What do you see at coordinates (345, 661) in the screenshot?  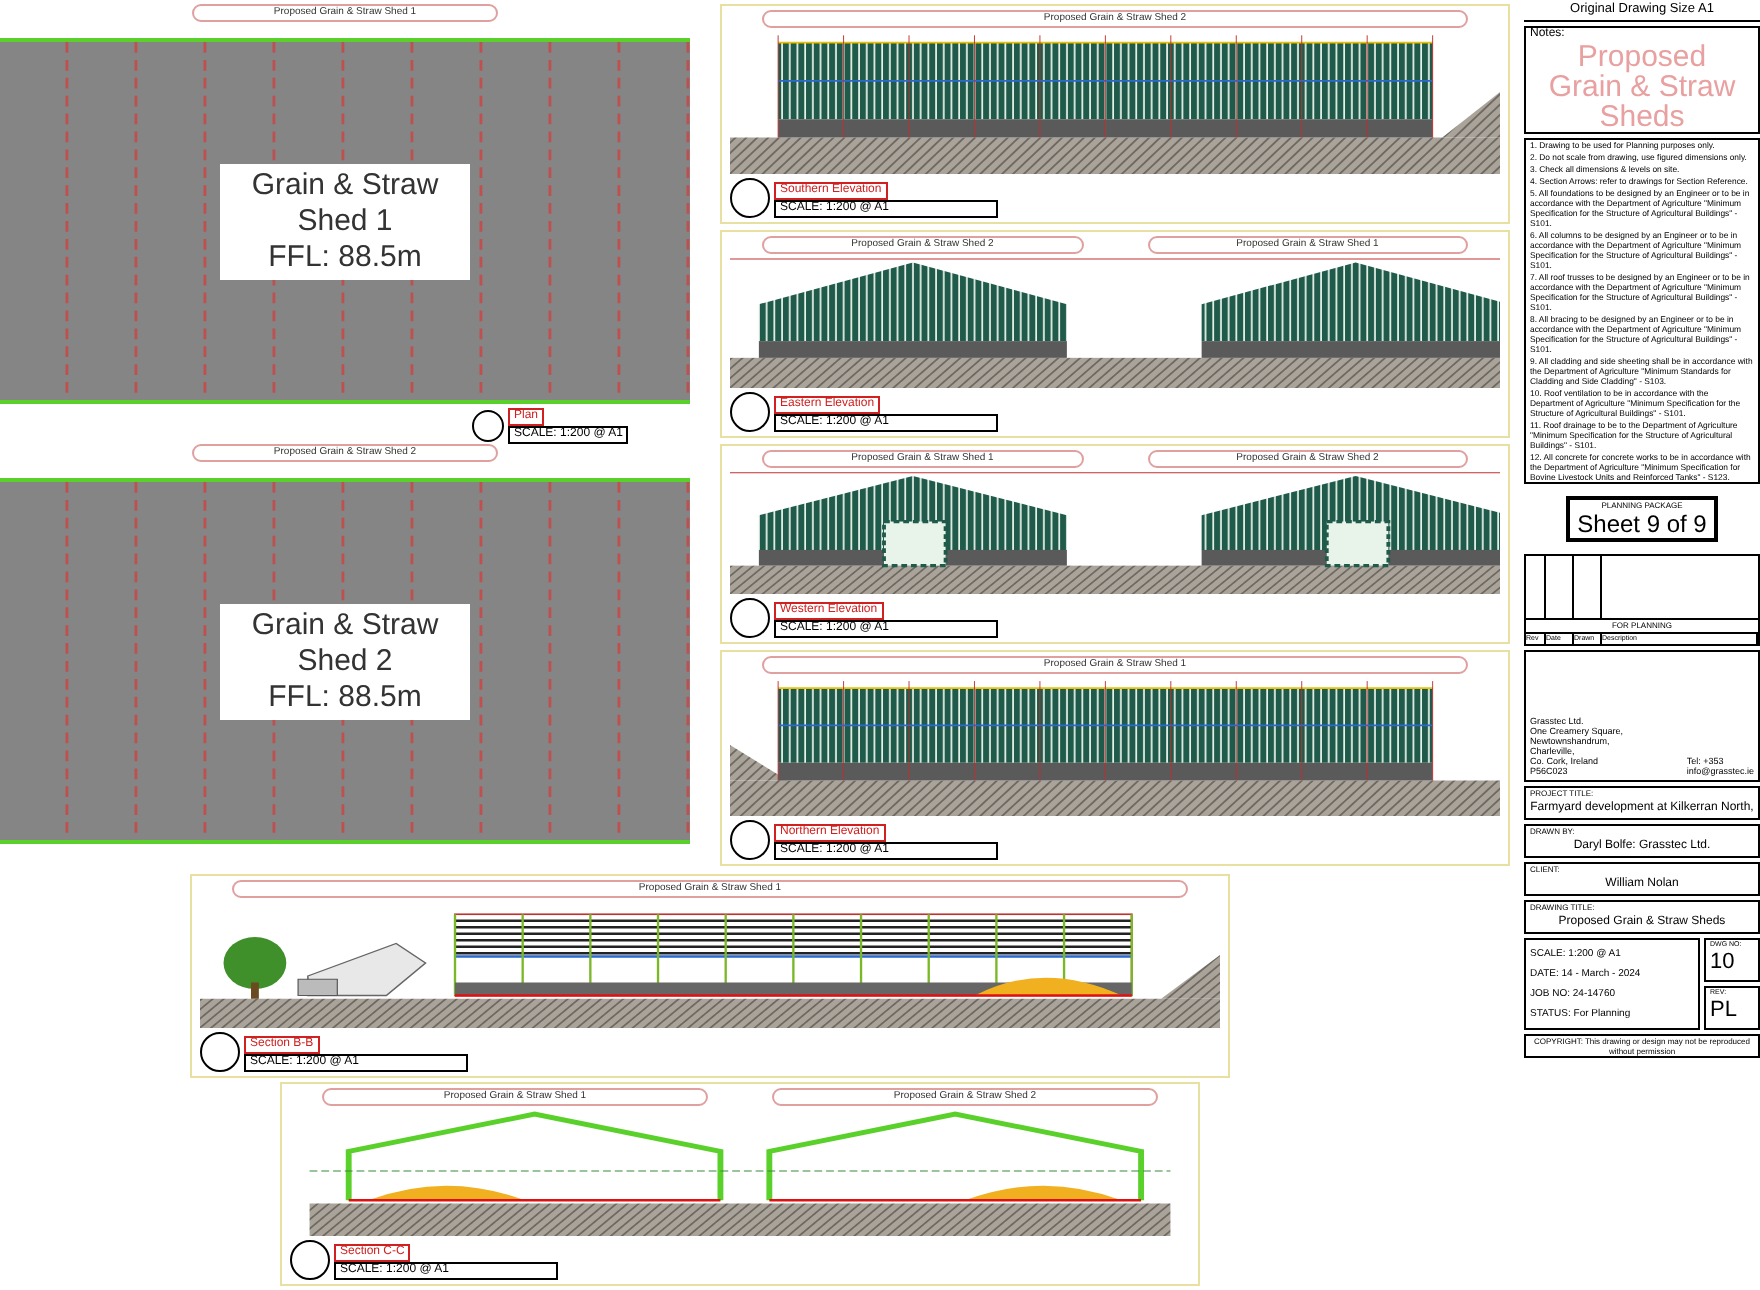 I see `shed-label: Grain & Straw Shed 2 FFL: 88.5m` at bounding box center [345, 661].